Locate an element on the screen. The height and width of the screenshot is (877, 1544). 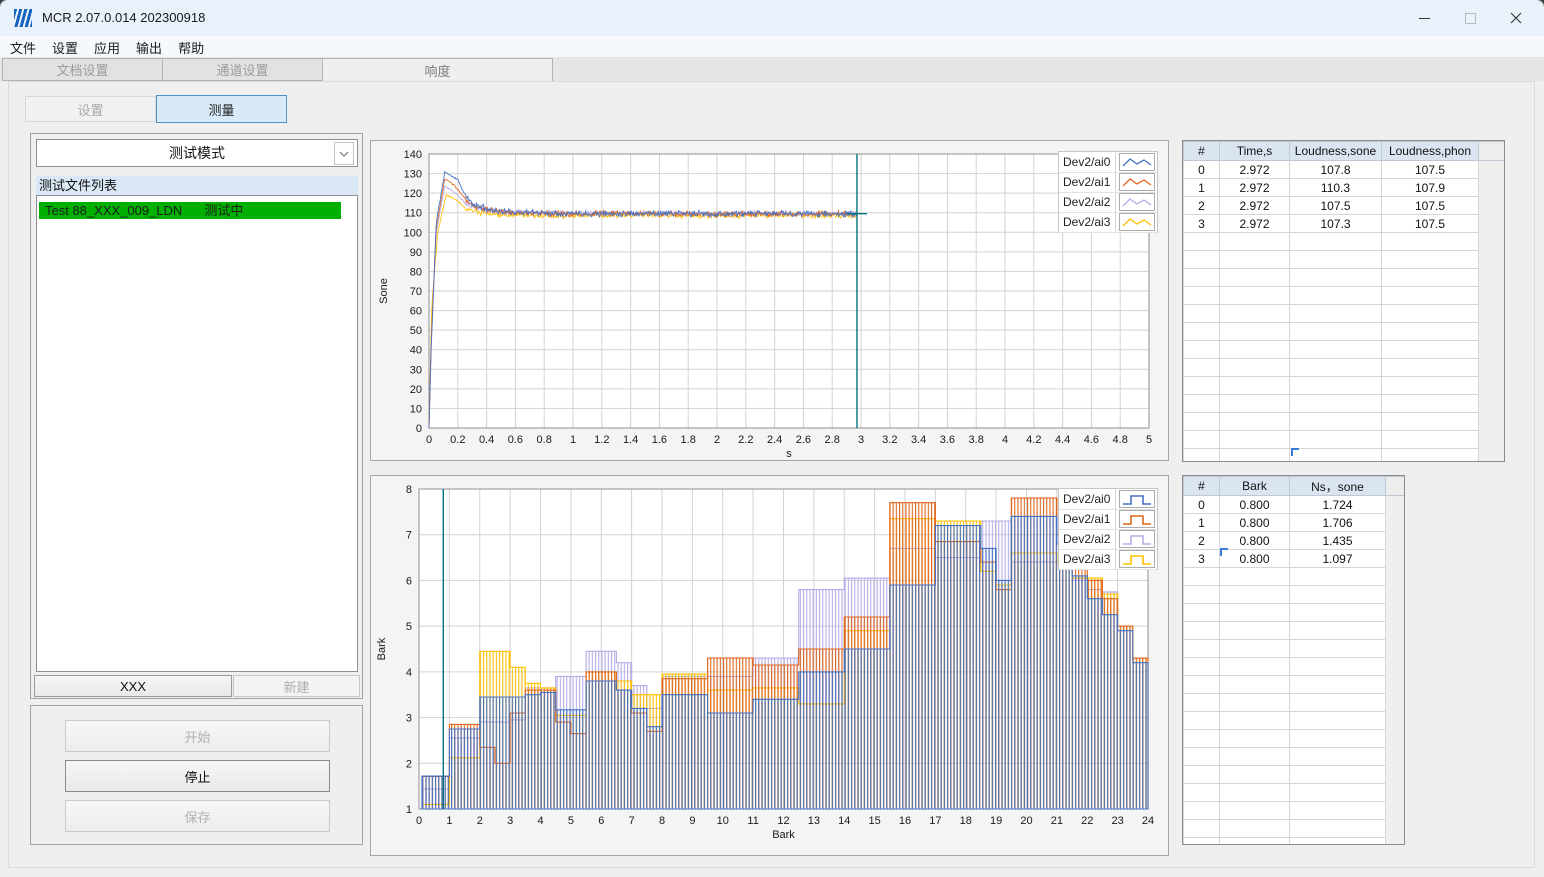
svg-text: 21 is located at coordinates (1057, 821).